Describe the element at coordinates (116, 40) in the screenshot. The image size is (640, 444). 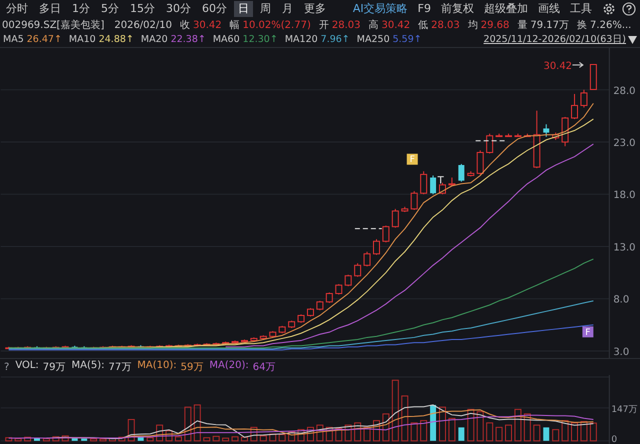
I see `ma-value: 24.88↑` at that location.